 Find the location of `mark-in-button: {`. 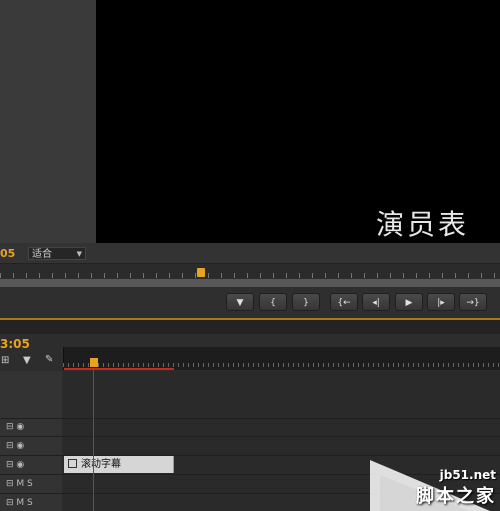

mark-in-button: { is located at coordinates (273, 302).